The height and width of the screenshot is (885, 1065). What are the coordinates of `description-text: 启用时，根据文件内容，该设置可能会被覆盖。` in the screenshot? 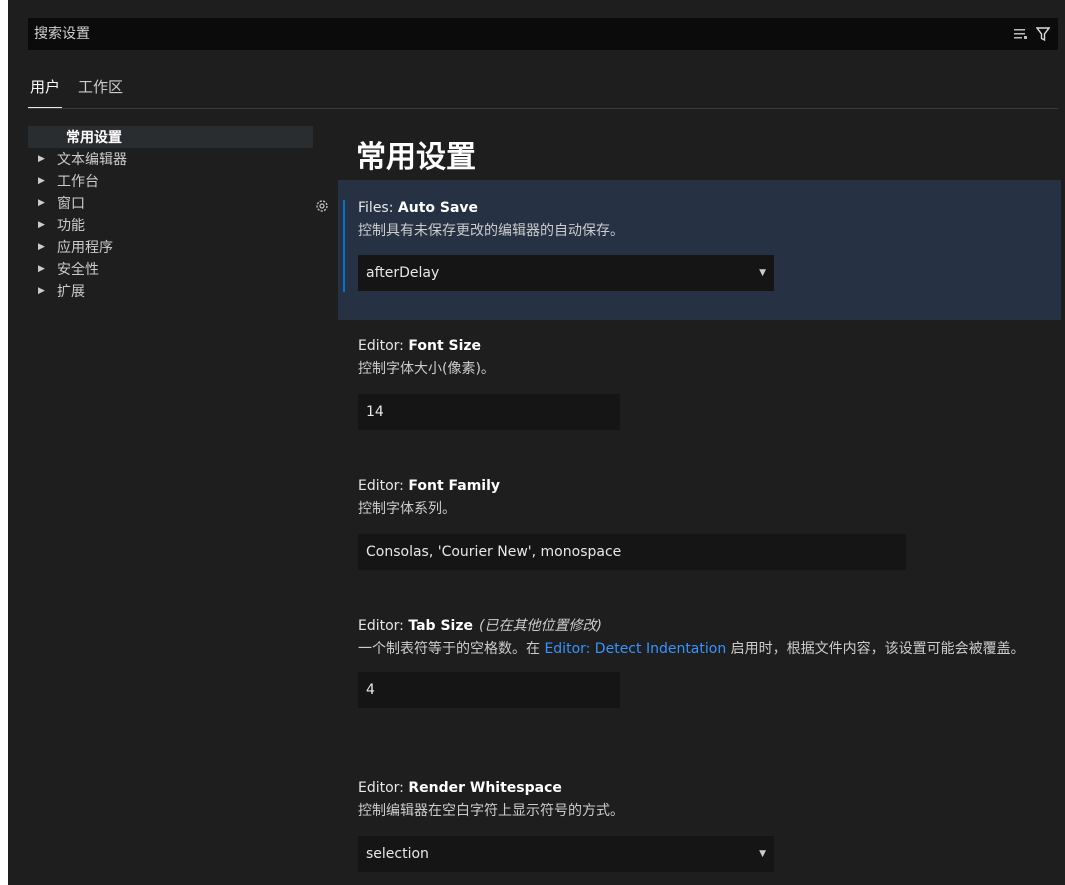 It's located at (875, 649).